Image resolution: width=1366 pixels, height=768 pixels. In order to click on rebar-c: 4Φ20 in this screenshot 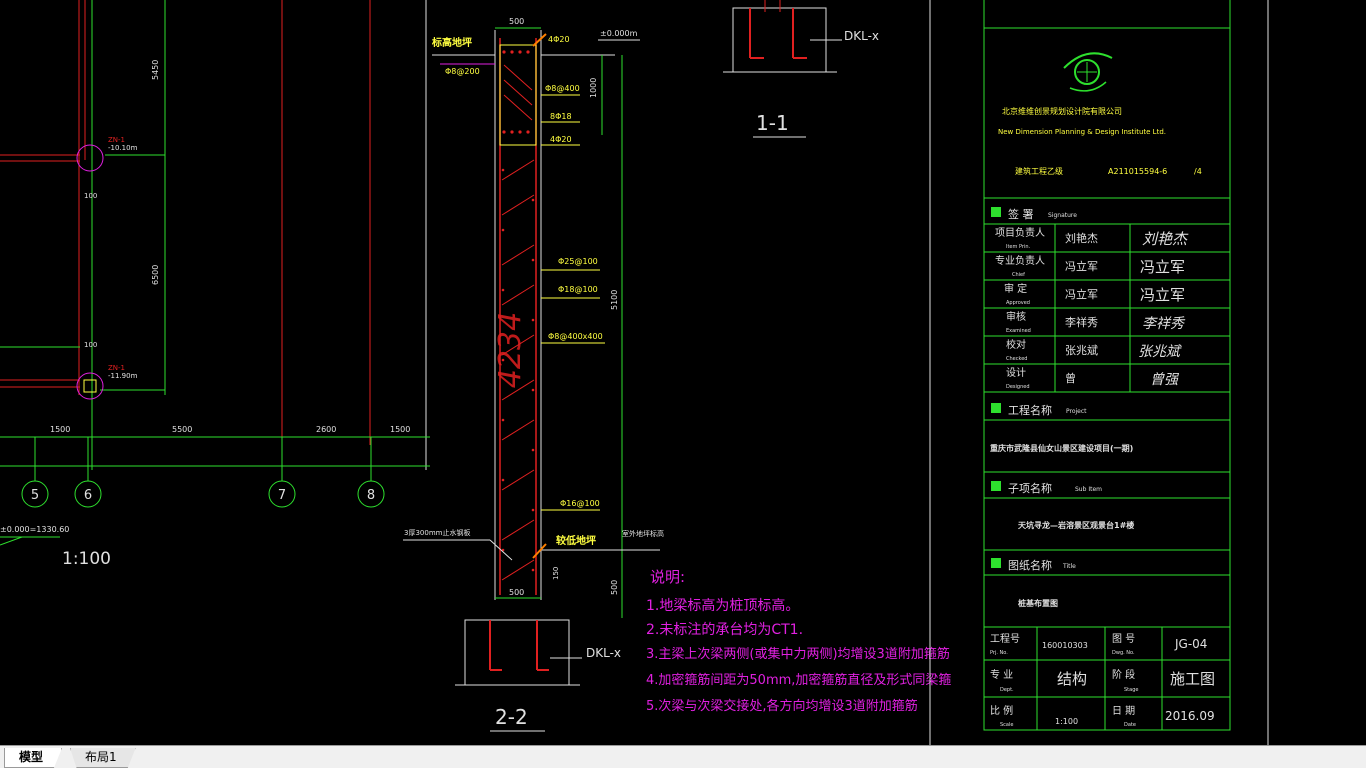, I will do `click(561, 139)`.